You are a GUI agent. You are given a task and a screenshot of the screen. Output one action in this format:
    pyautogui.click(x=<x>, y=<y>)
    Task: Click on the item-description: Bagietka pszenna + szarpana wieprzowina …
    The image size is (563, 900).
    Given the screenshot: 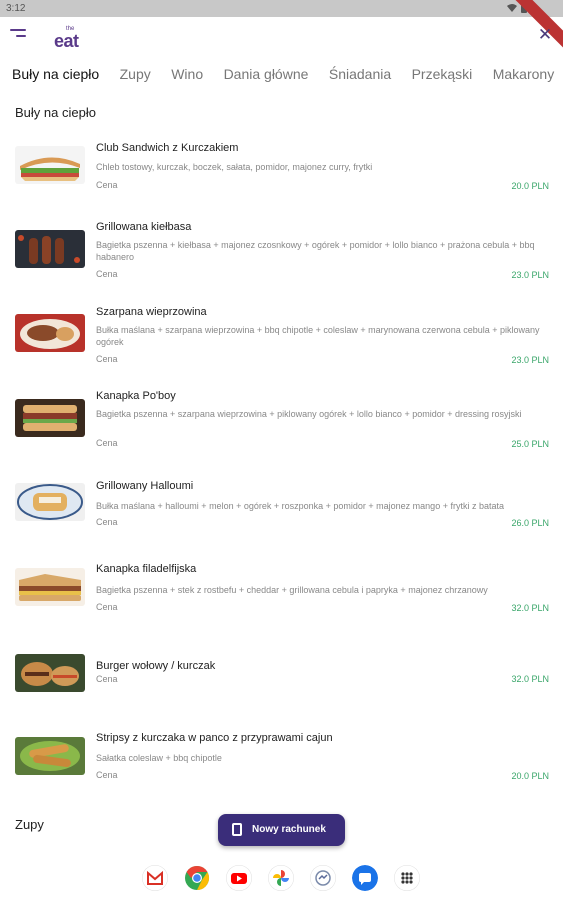 What is the action you would take?
    pyautogui.click(x=309, y=414)
    